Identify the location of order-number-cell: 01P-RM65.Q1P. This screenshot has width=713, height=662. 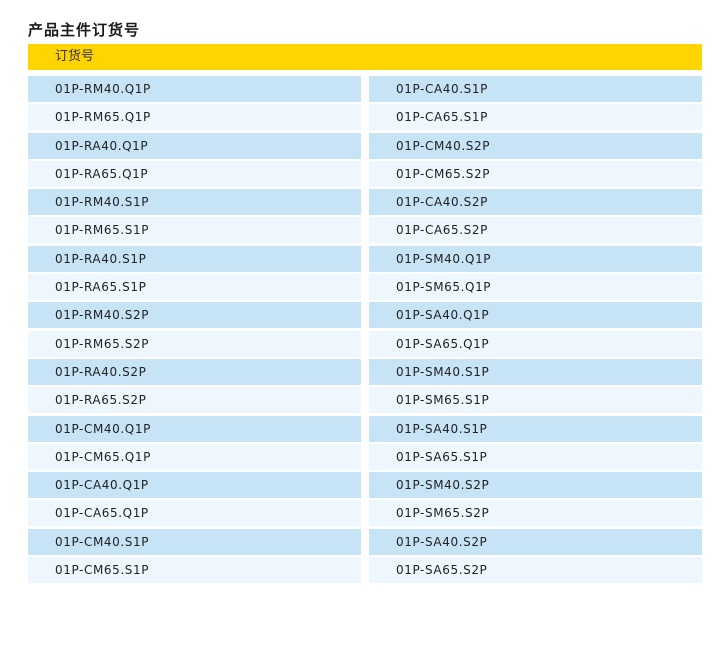
(194, 117).